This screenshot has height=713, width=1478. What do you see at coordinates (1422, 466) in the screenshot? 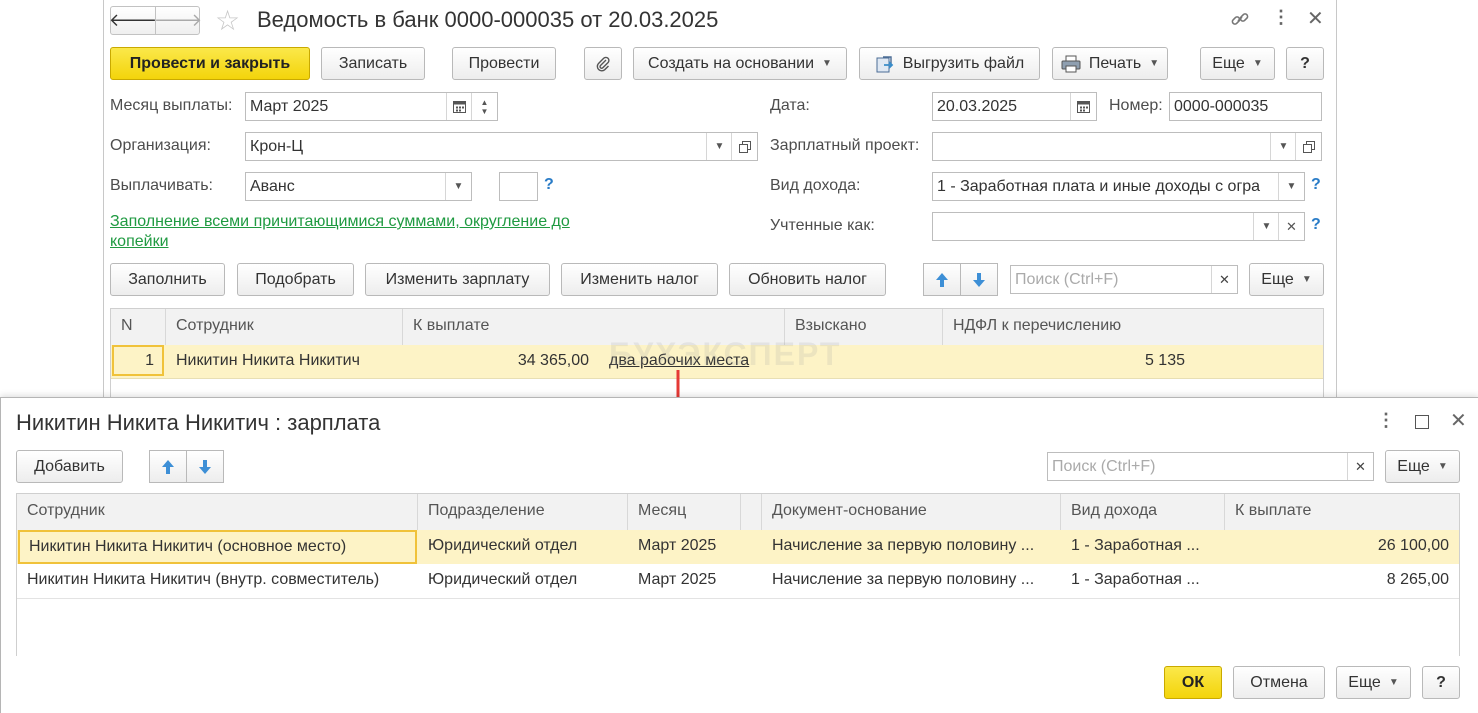
I see `dialog-more-button: Еще ▼` at bounding box center [1422, 466].